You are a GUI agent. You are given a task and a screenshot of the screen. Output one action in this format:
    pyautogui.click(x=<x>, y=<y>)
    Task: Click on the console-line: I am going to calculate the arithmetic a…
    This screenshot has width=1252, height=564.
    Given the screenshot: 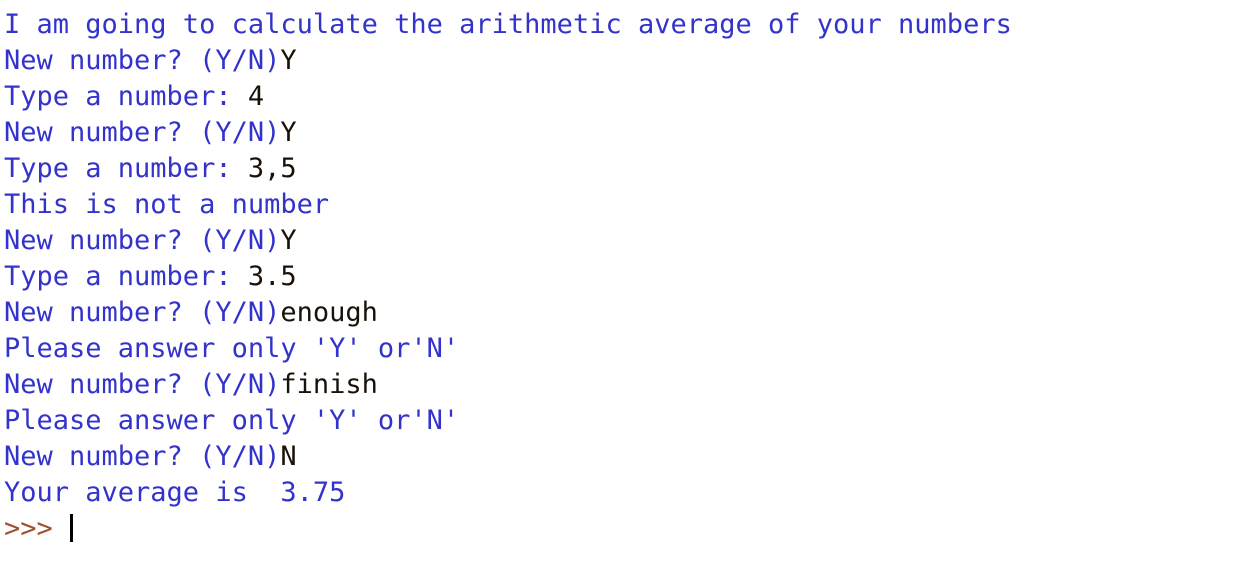 What is the action you would take?
    pyautogui.click(x=508, y=25)
    